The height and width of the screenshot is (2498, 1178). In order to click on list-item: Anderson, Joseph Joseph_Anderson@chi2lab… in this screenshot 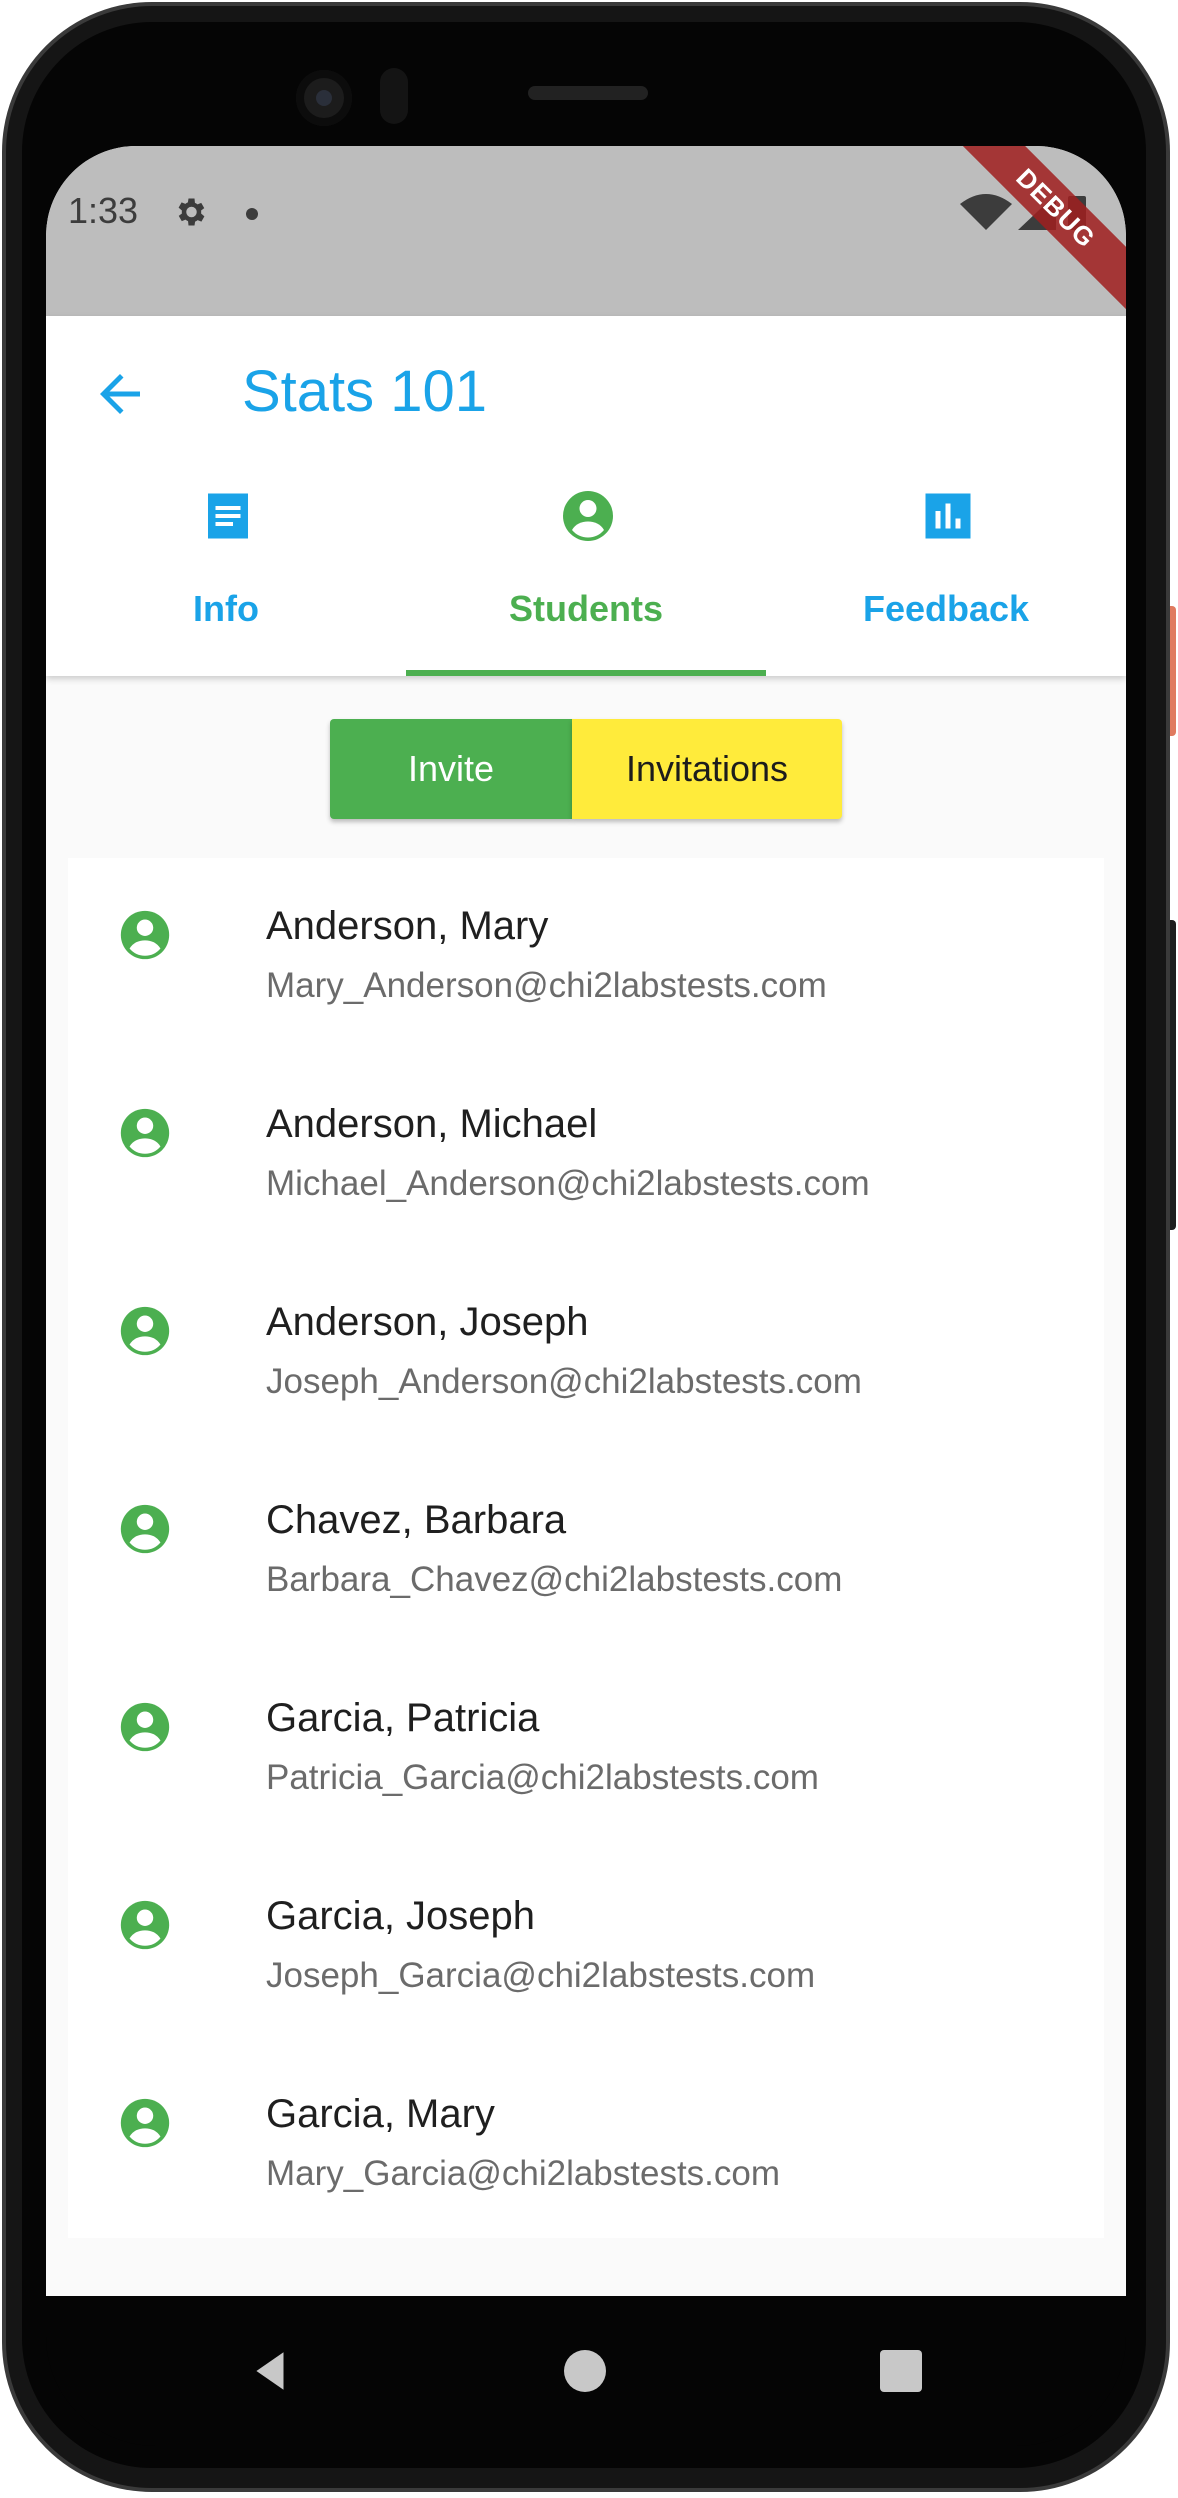, I will do `click(586, 1353)`.